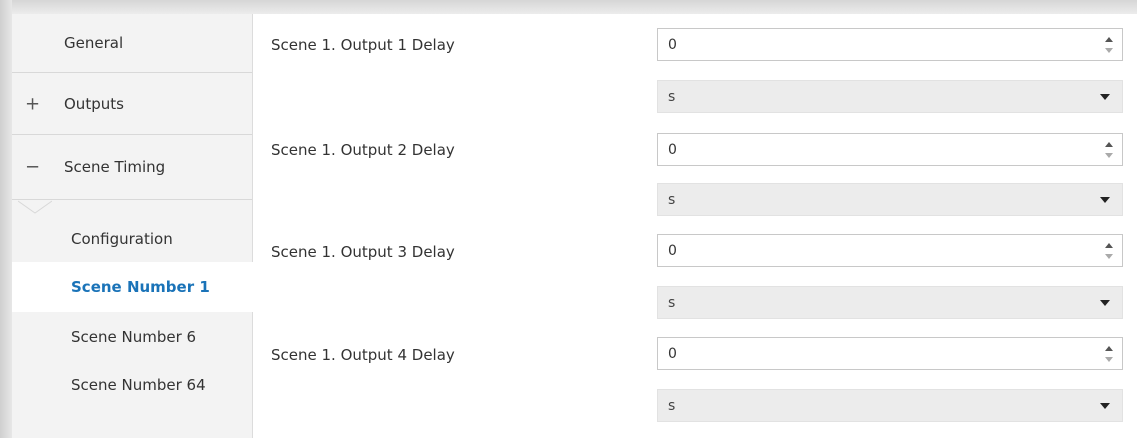 Image resolution: width=1137 pixels, height=438 pixels. Describe the element at coordinates (32, 167) in the screenshot. I see `collapse-icon: −` at that location.